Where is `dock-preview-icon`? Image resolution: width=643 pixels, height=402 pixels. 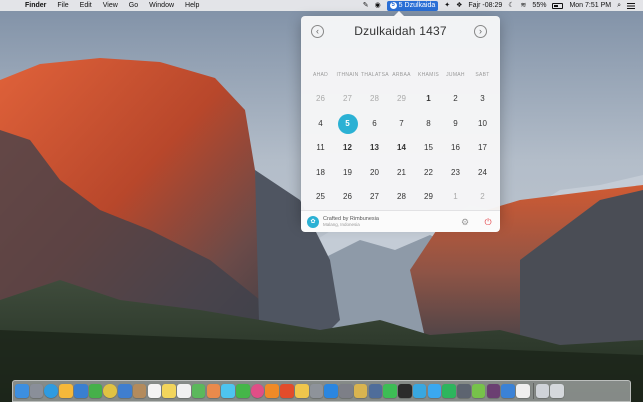 dock-preview-icon is located at coordinates (125, 391).